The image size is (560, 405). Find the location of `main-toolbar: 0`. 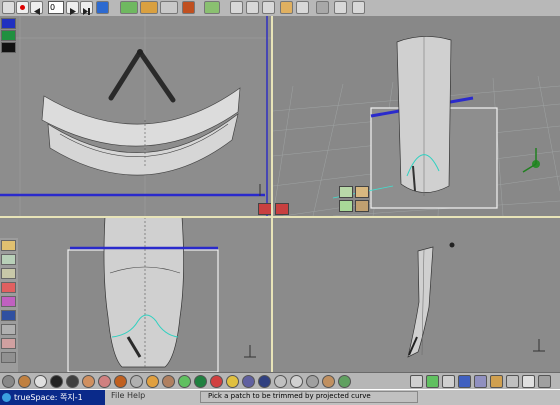

main-toolbar: 0 is located at coordinates (280, 8).